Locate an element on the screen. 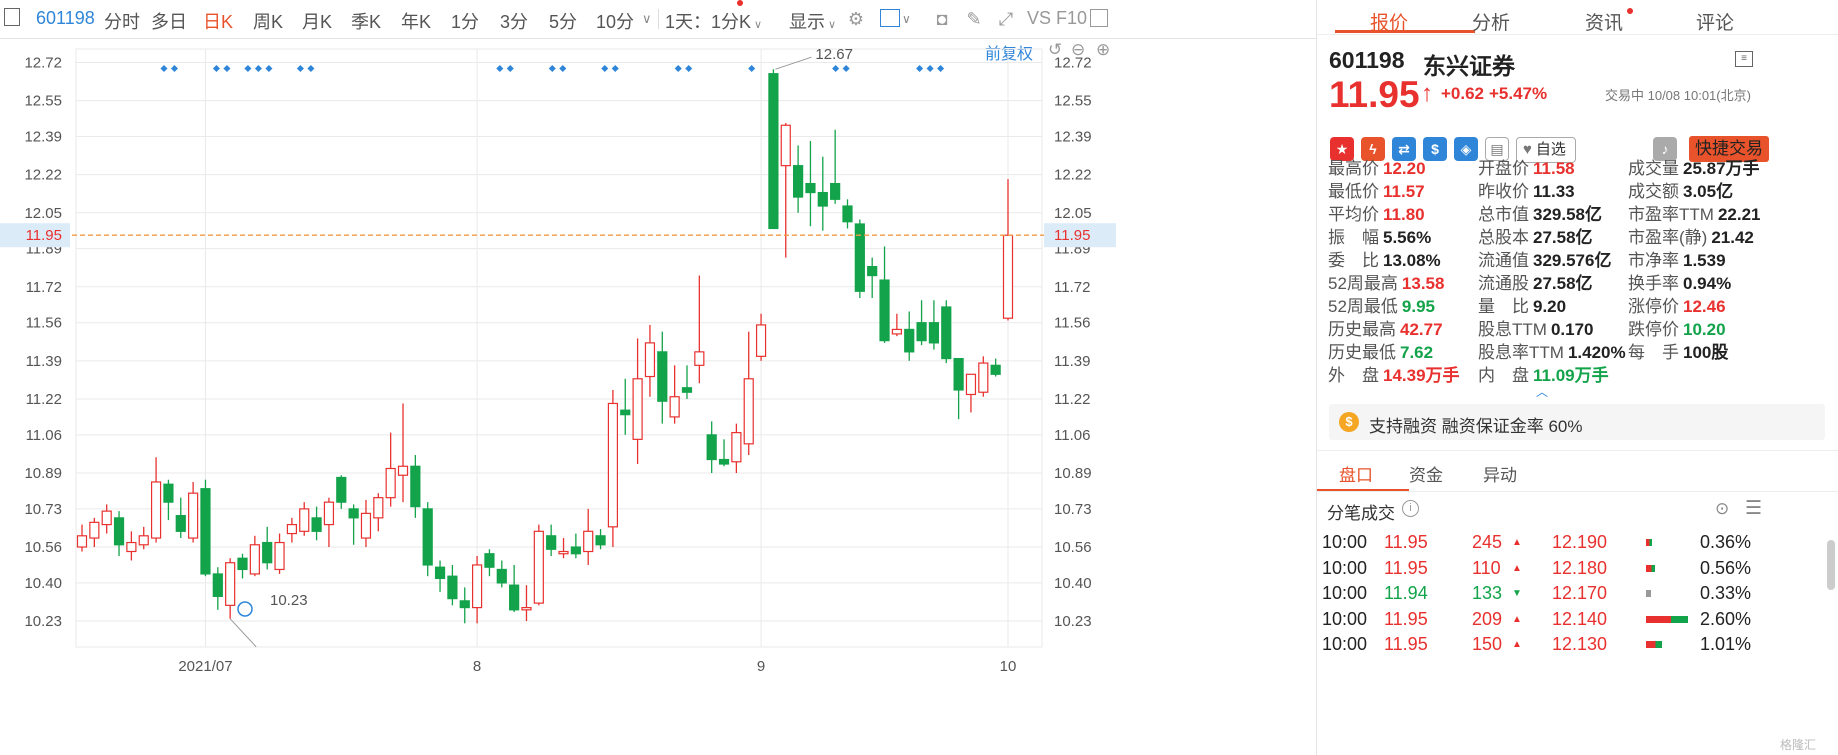 This screenshot has height=755, width=1838. stat-1-0: 最低价 11.57 is located at coordinates (1376, 189).